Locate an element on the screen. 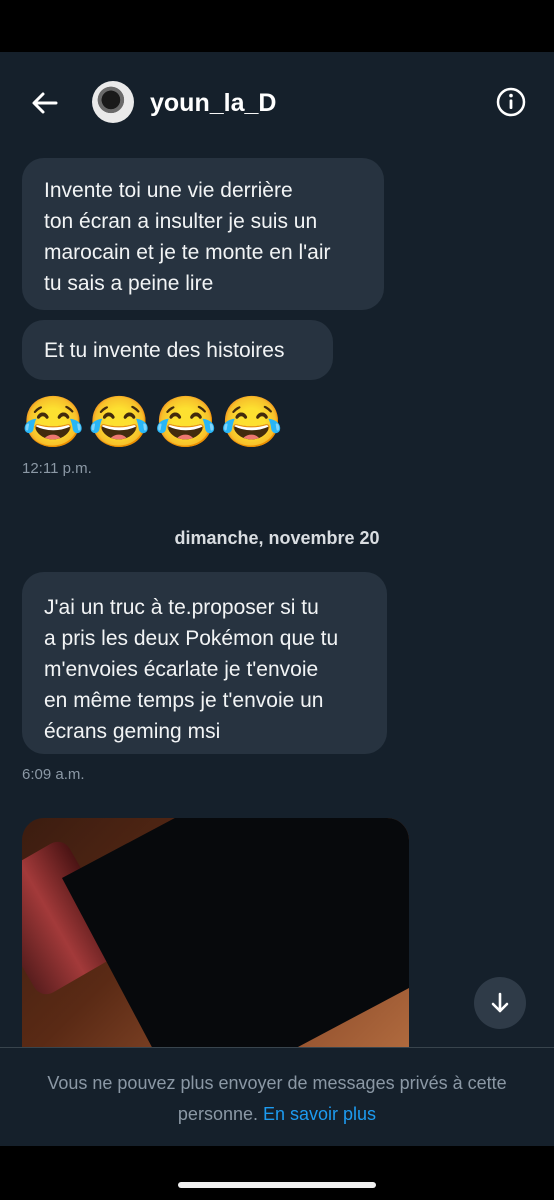  date-separator-label: dimanche, novembre 20 is located at coordinates (277, 538).